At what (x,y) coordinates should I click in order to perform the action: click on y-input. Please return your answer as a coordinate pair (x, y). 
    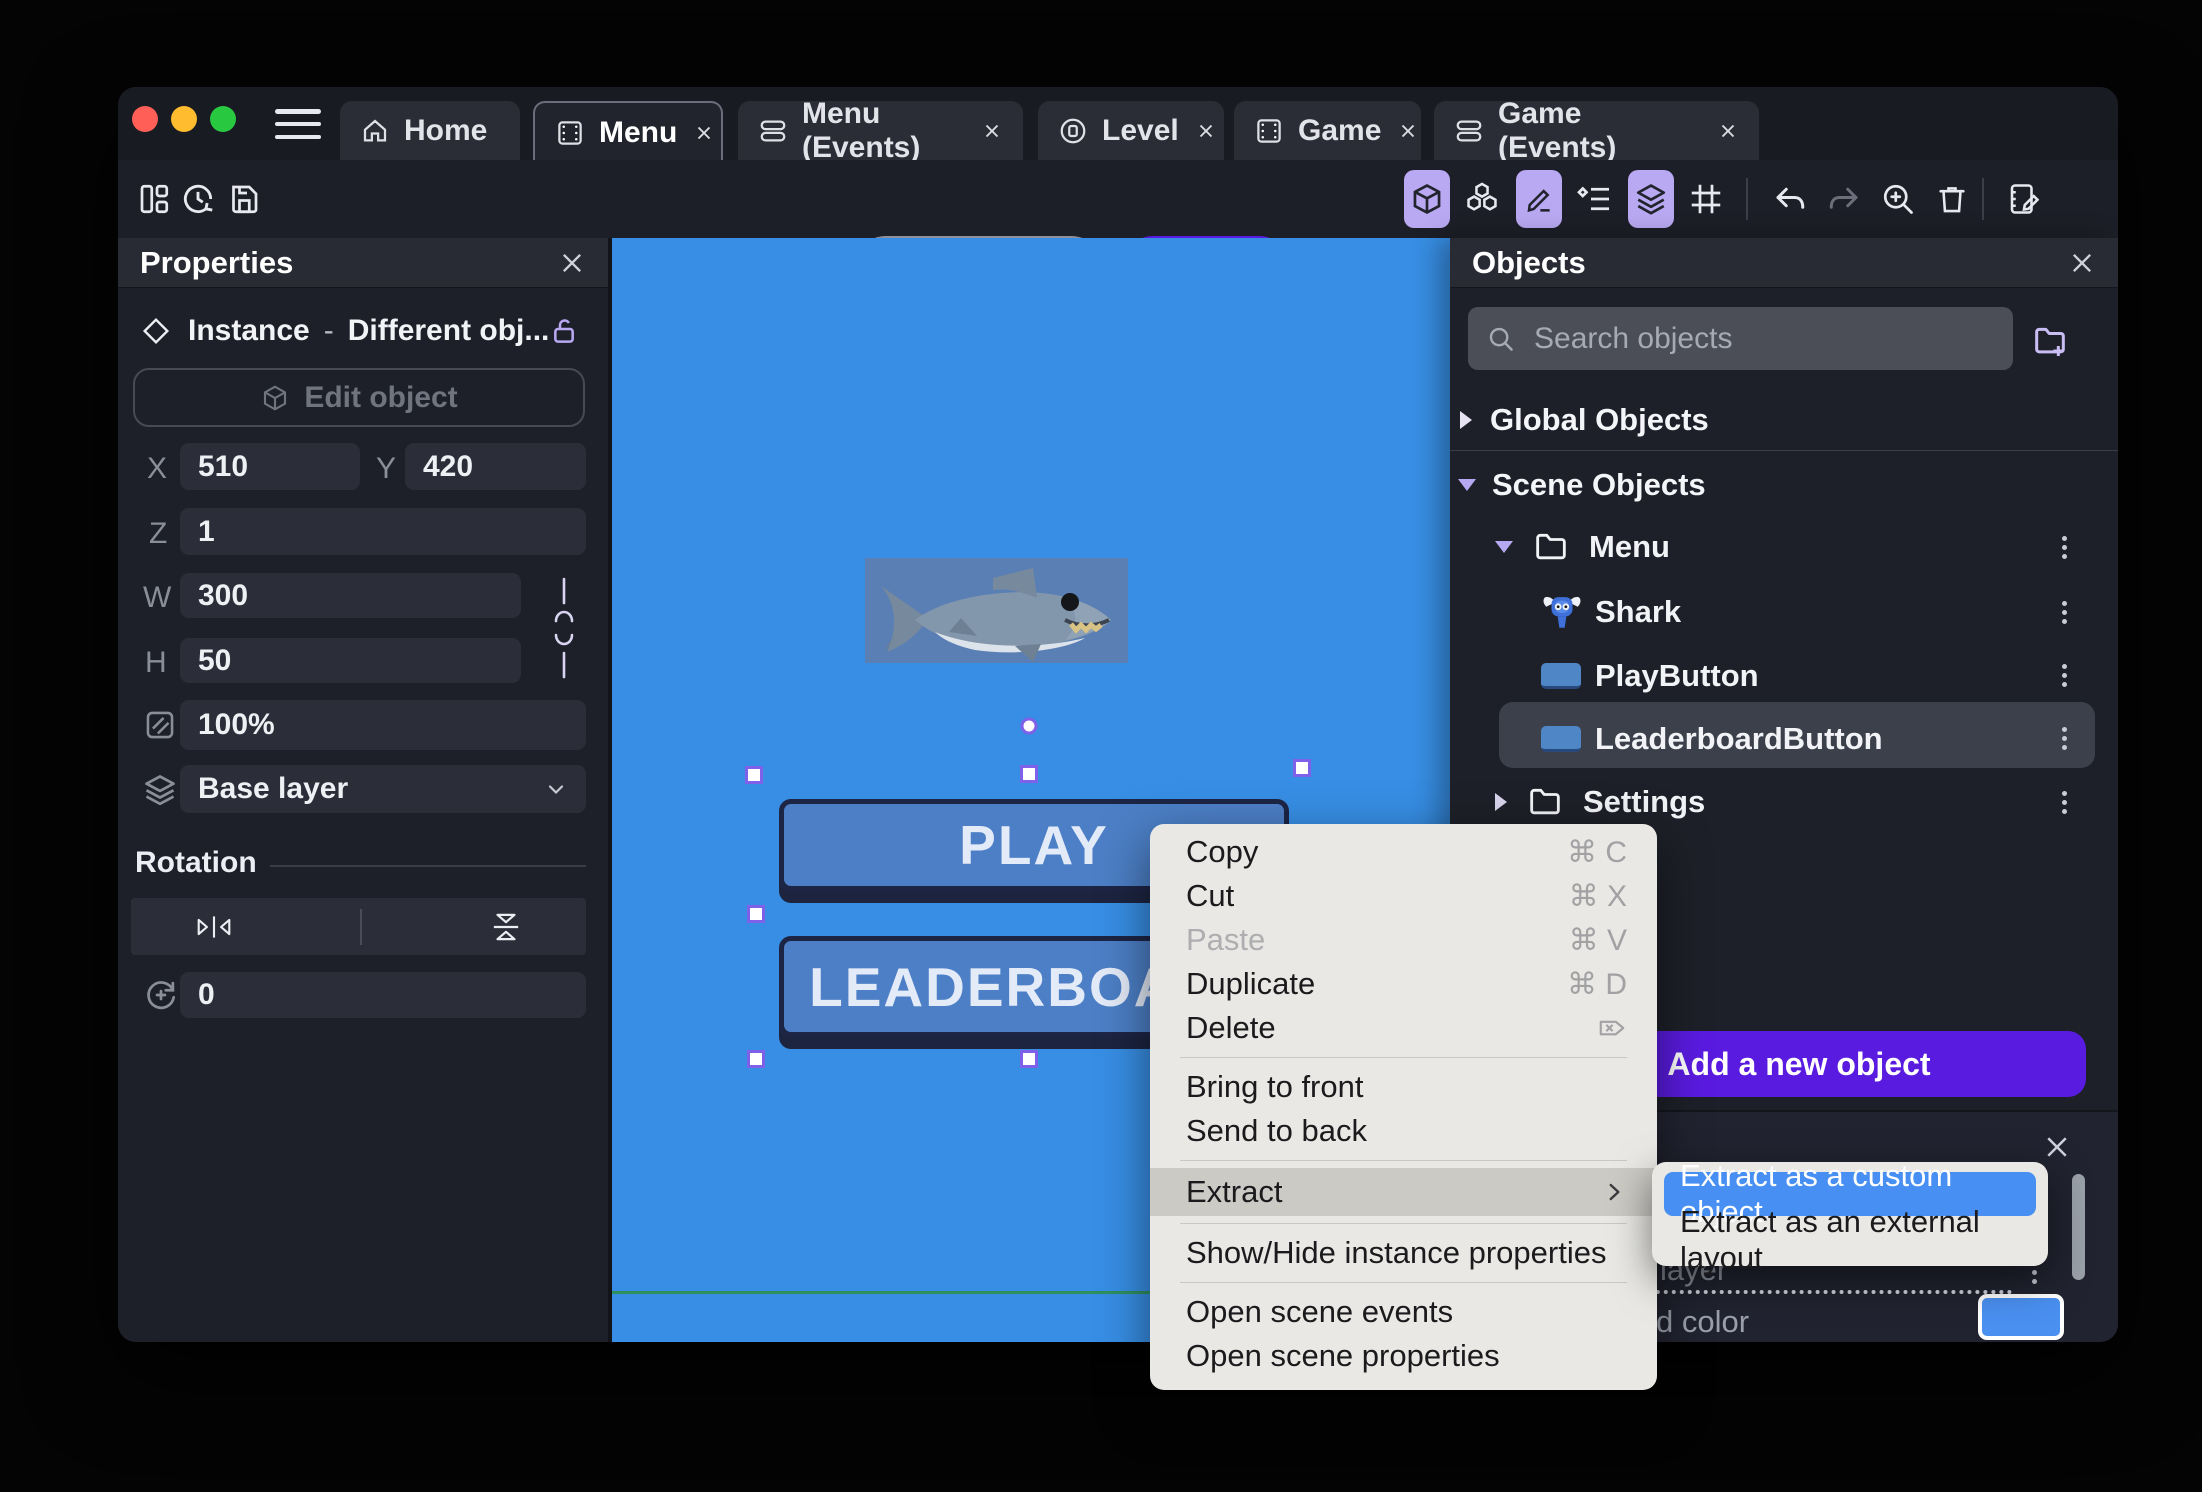
    Looking at the image, I should click on (495, 466).